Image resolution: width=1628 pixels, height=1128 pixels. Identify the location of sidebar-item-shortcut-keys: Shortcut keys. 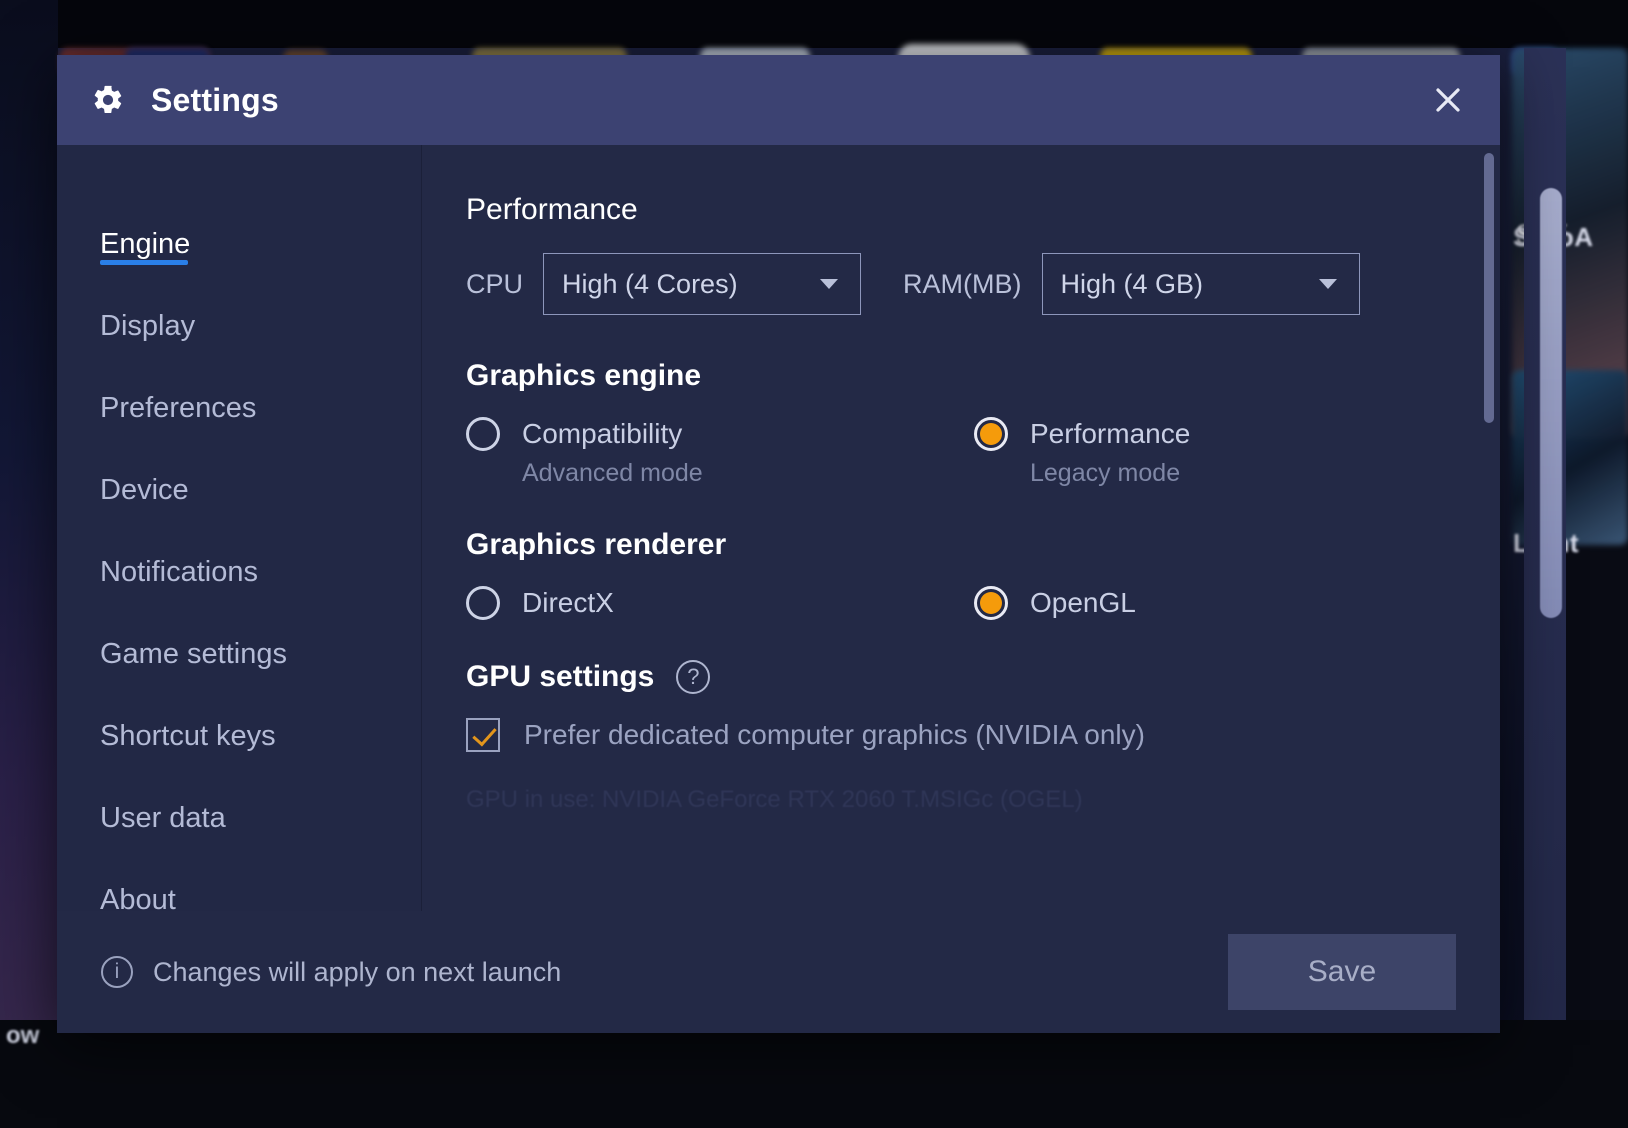
(239, 736).